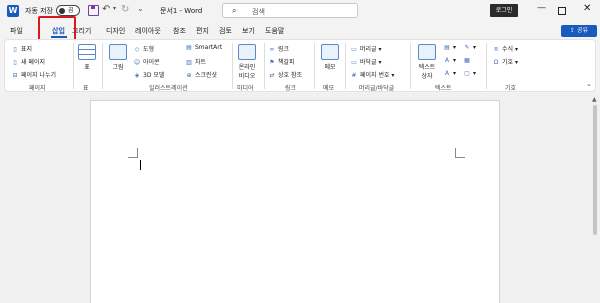 This screenshot has height=303, width=600. What do you see at coordinates (449, 73) in the screenshot?
I see `drop-cap-icon: A ▾` at bounding box center [449, 73].